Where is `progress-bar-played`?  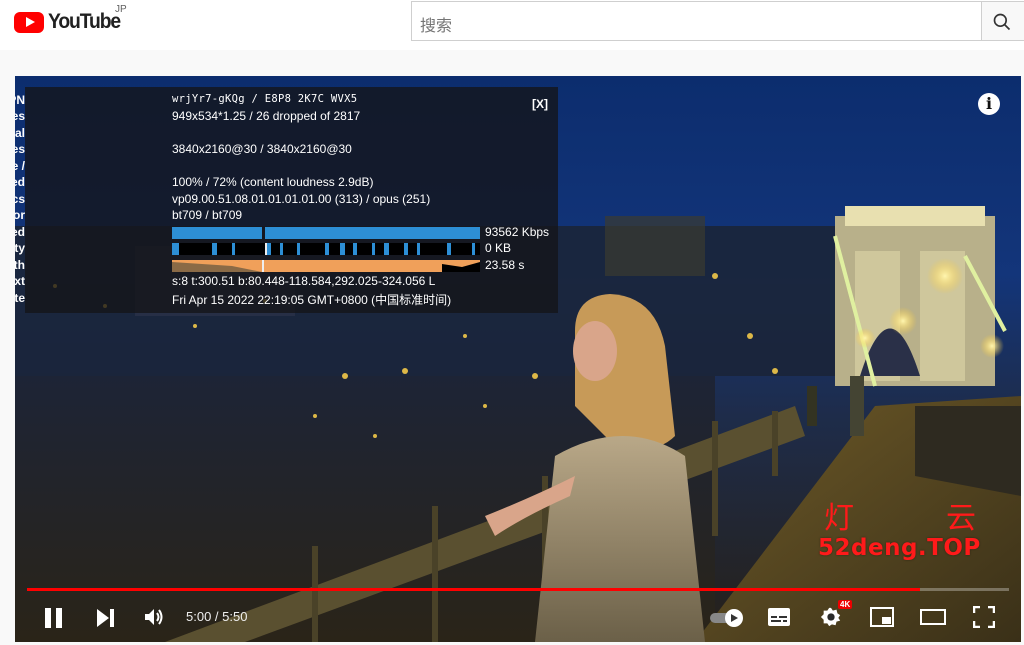 progress-bar-played is located at coordinates (473, 589).